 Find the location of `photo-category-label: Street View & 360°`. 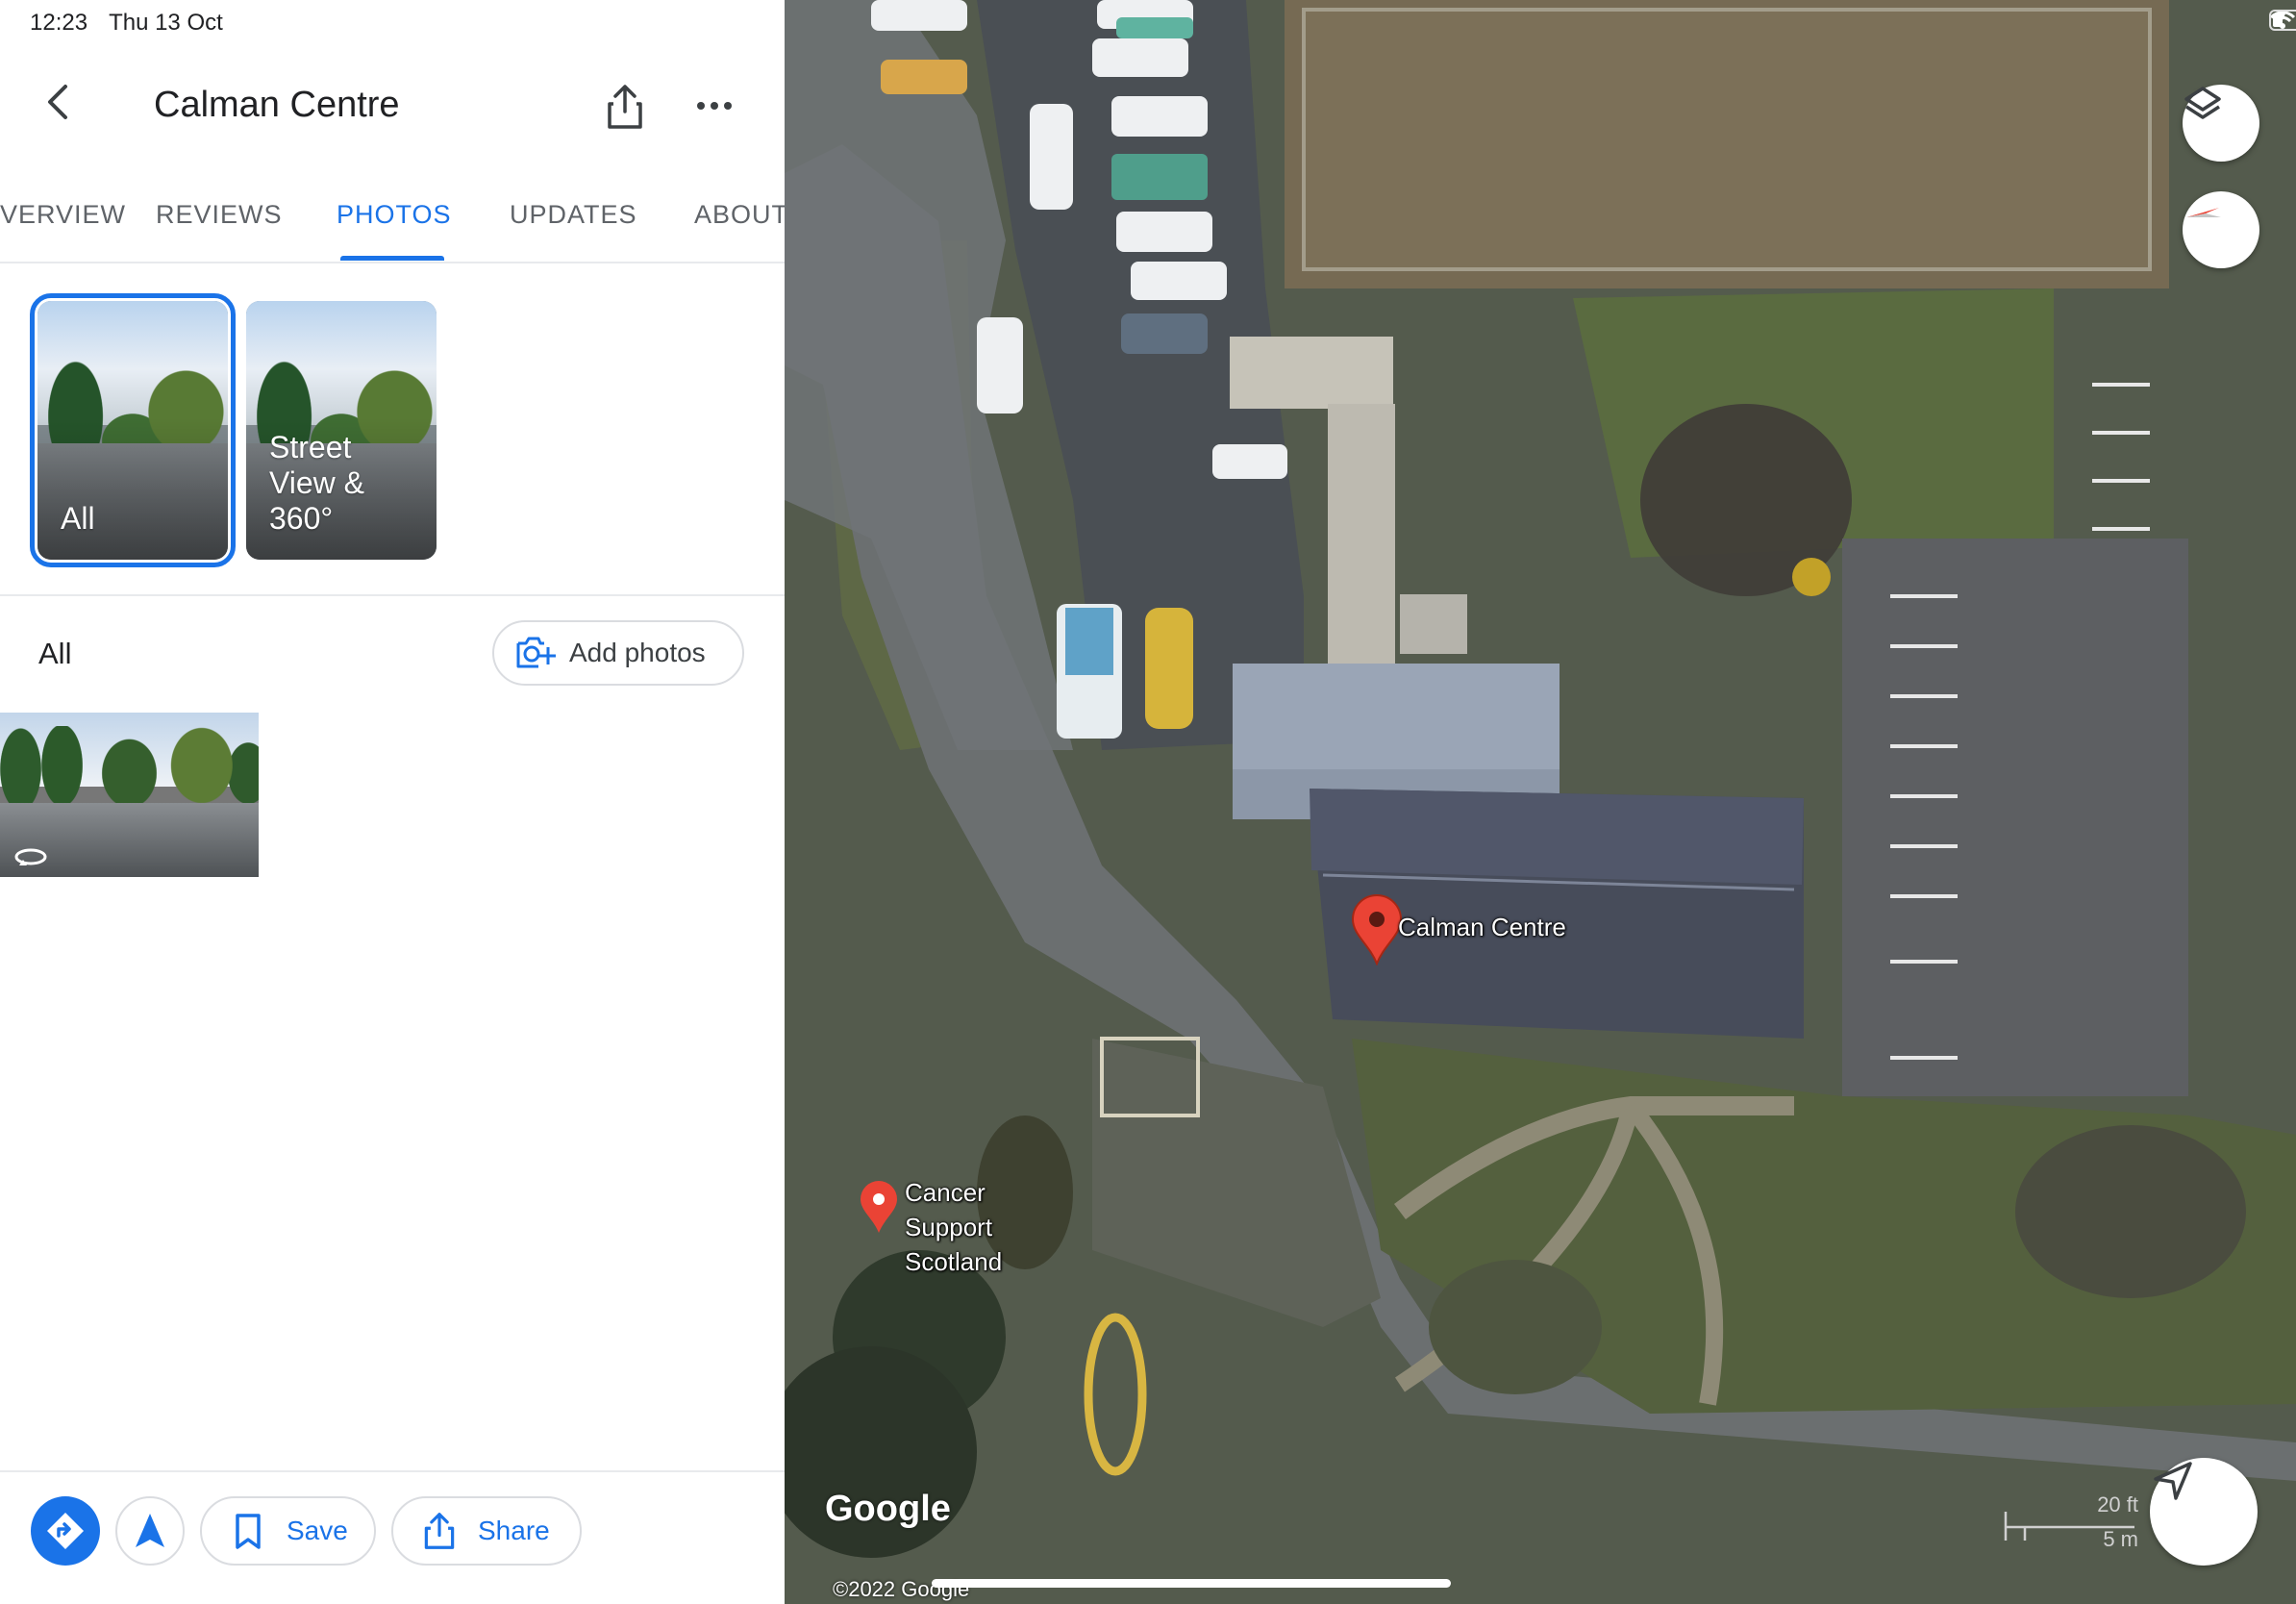

photo-category-label: Street View & 360° is located at coordinates (317, 483).